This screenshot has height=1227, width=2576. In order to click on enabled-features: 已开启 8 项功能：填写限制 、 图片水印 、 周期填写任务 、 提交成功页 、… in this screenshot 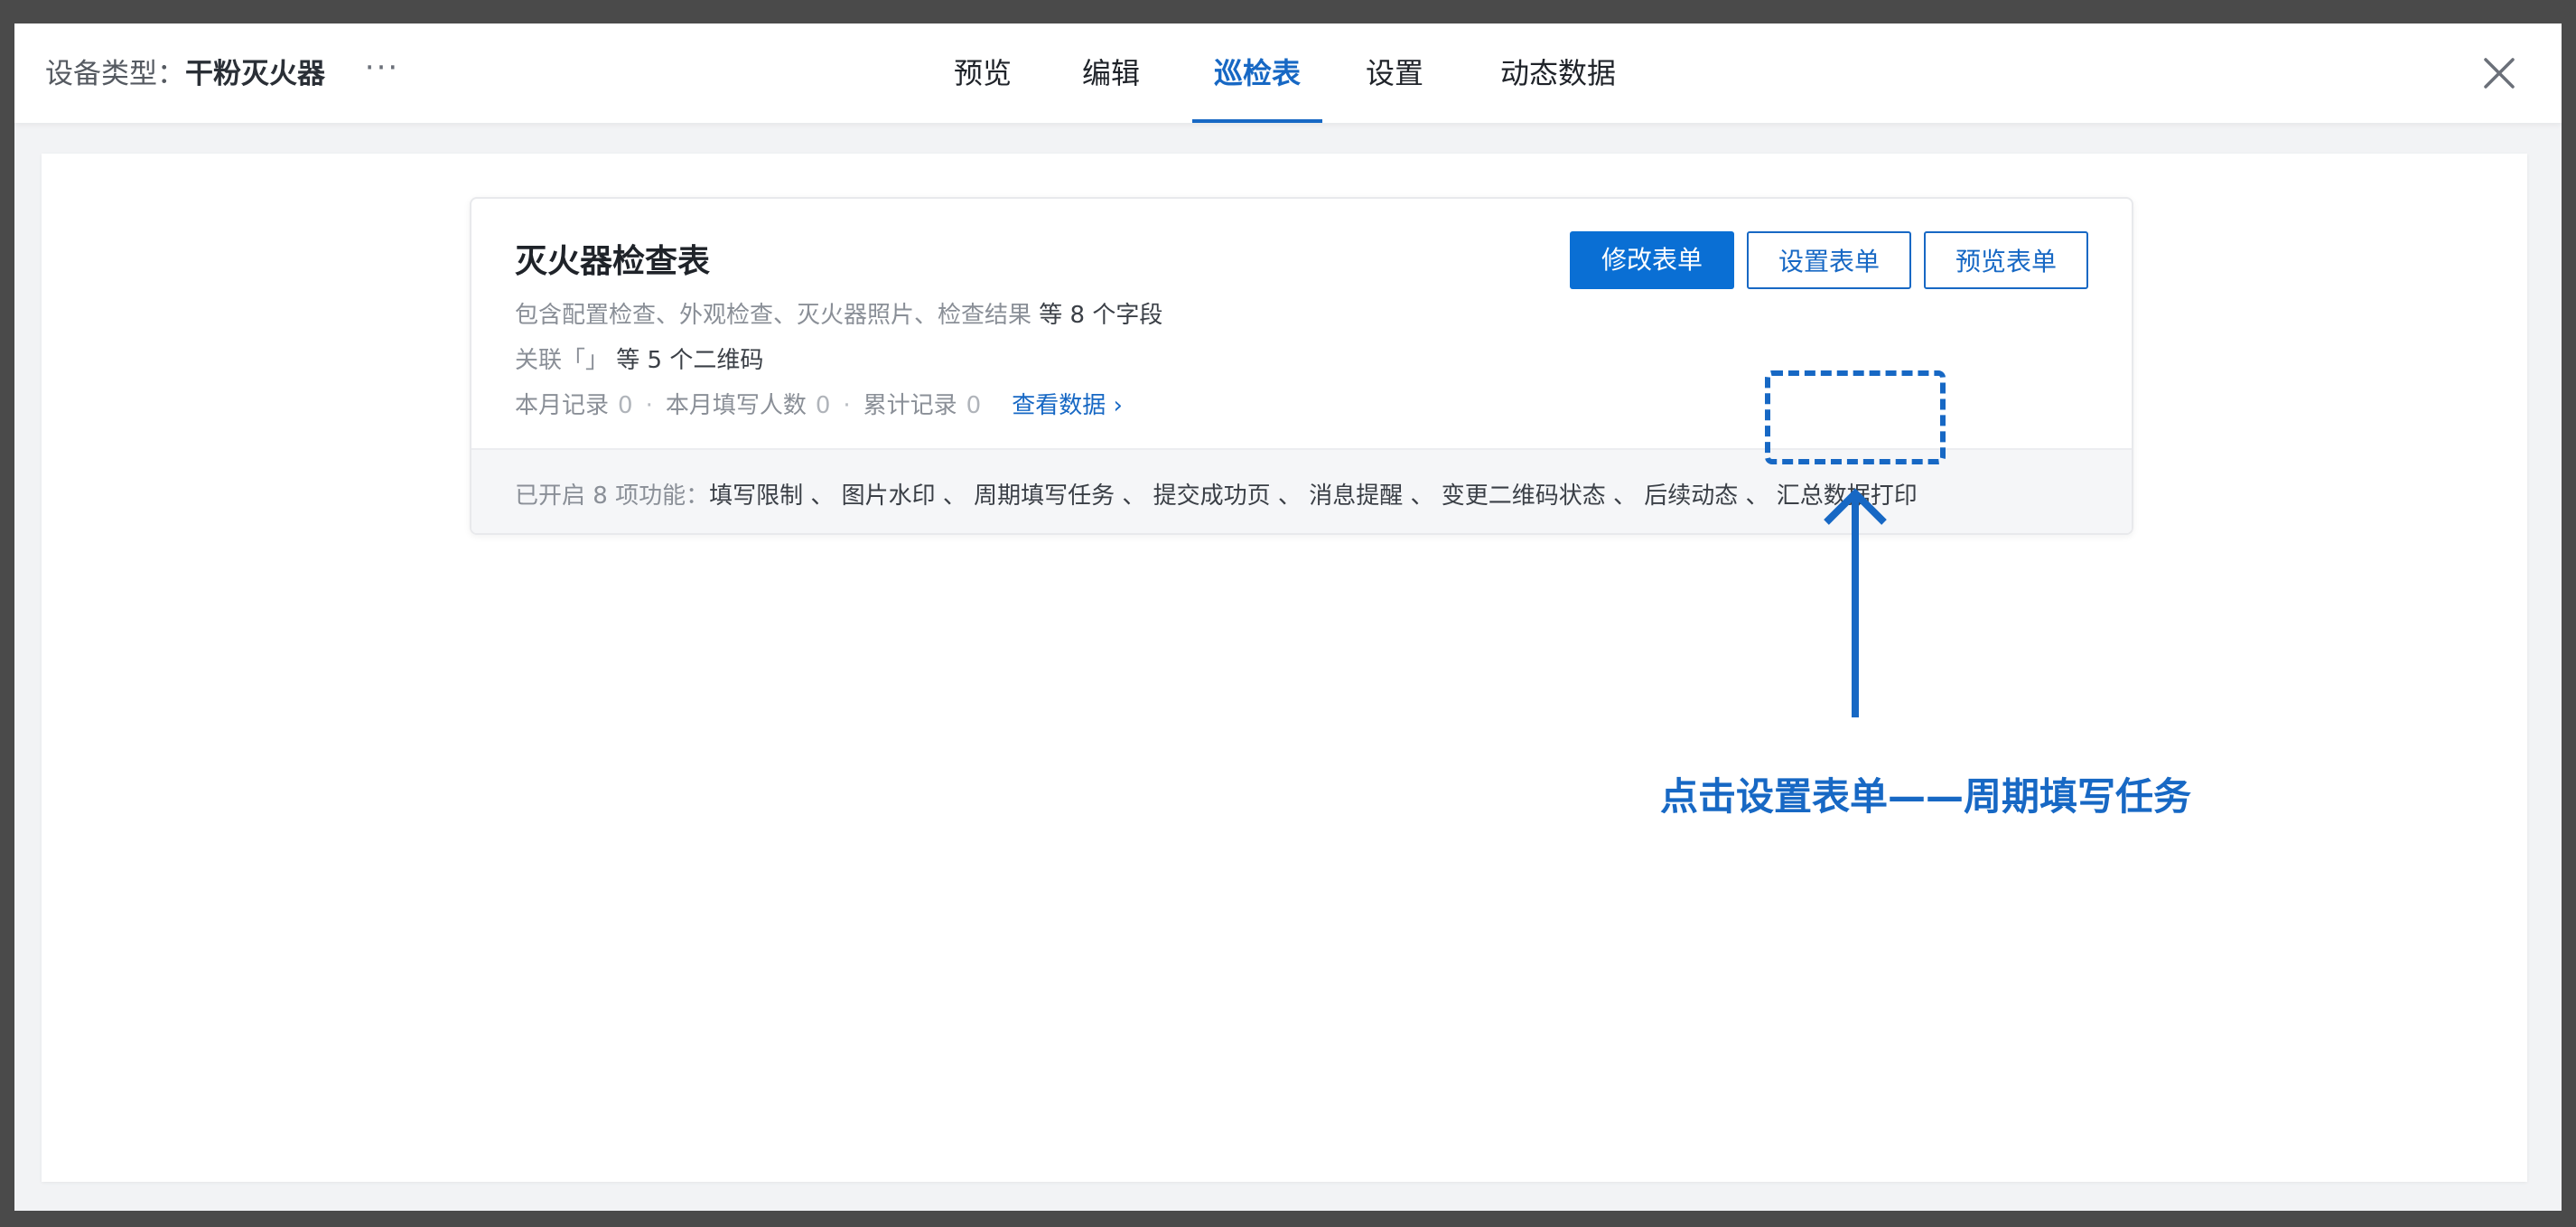, I will do `click(1216, 494)`.